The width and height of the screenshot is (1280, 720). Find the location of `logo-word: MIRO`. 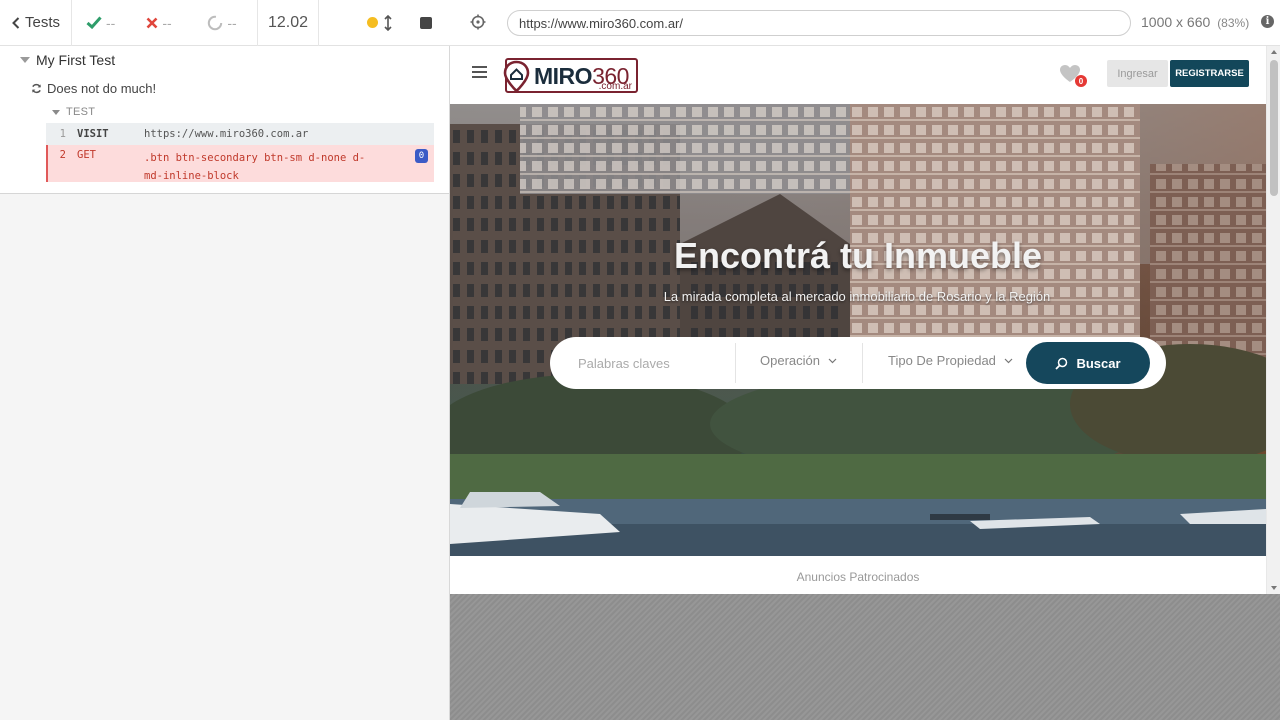

logo-word: MIRO is located at coordinates (563, 76).